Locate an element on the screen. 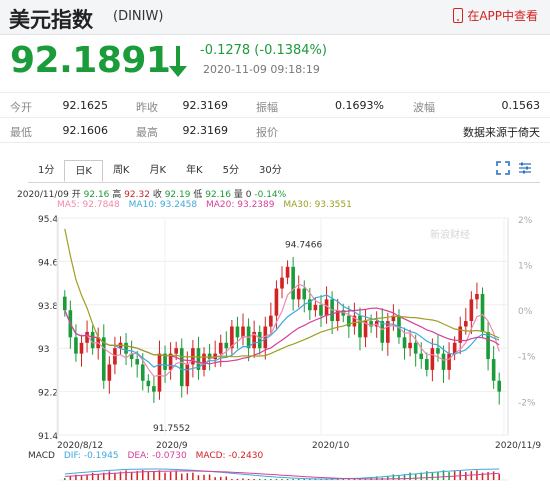  period-tabs: 1分 日K 周K 月K 年K 5分 30分 is located at coordinates (160, 171).